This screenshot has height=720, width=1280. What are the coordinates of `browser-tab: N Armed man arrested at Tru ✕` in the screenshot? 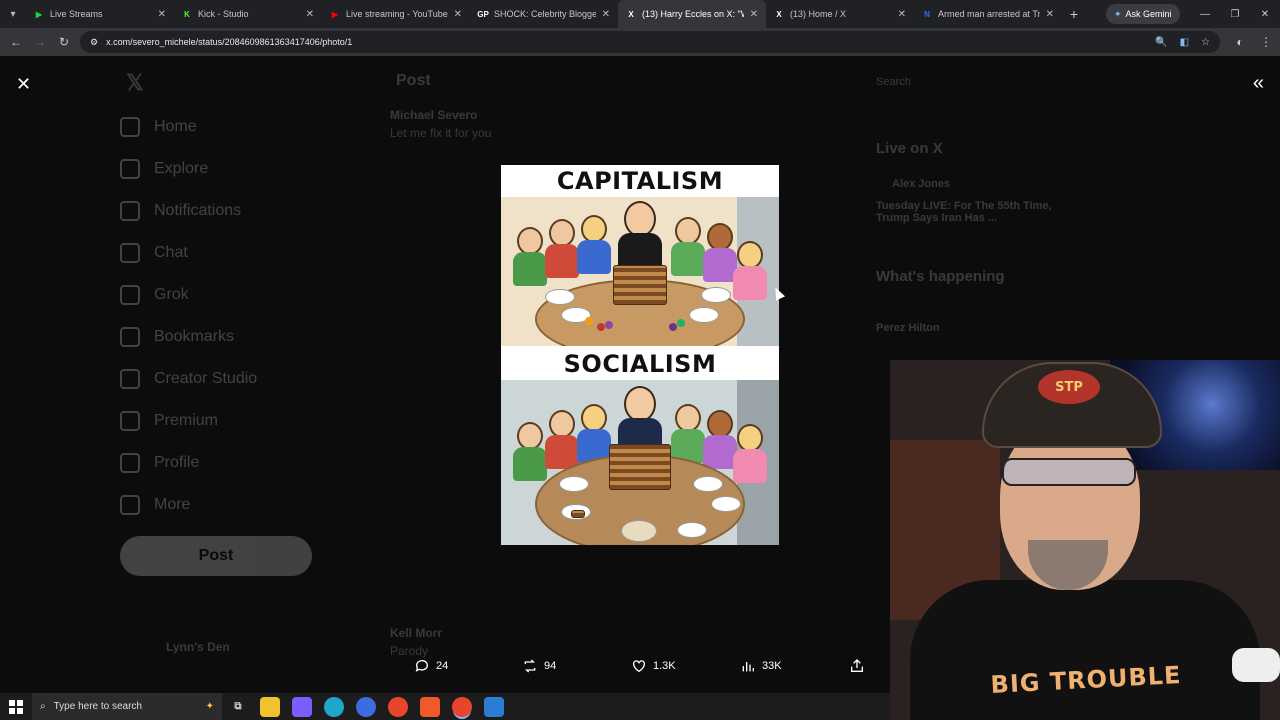 It's located at (988, 14).